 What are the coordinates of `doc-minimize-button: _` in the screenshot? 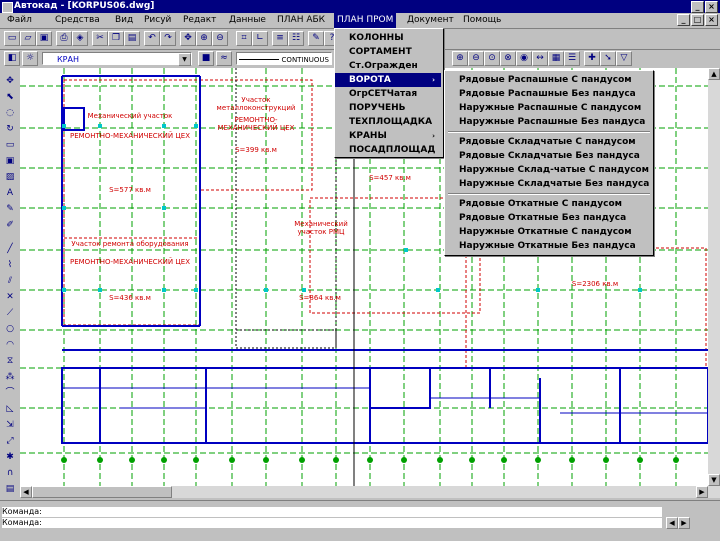 It's located at (683, 20).